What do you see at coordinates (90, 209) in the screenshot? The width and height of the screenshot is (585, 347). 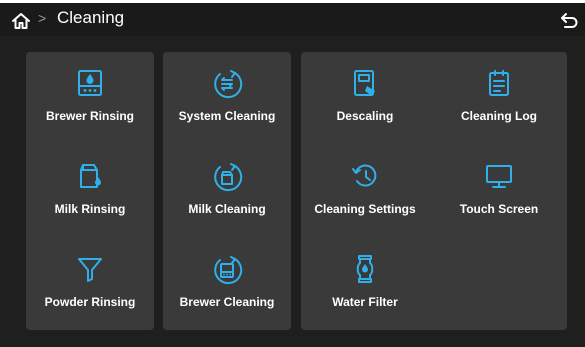 I see `milk-rinsing-label: Milk Rinsing` at bounding box center [90, 209].